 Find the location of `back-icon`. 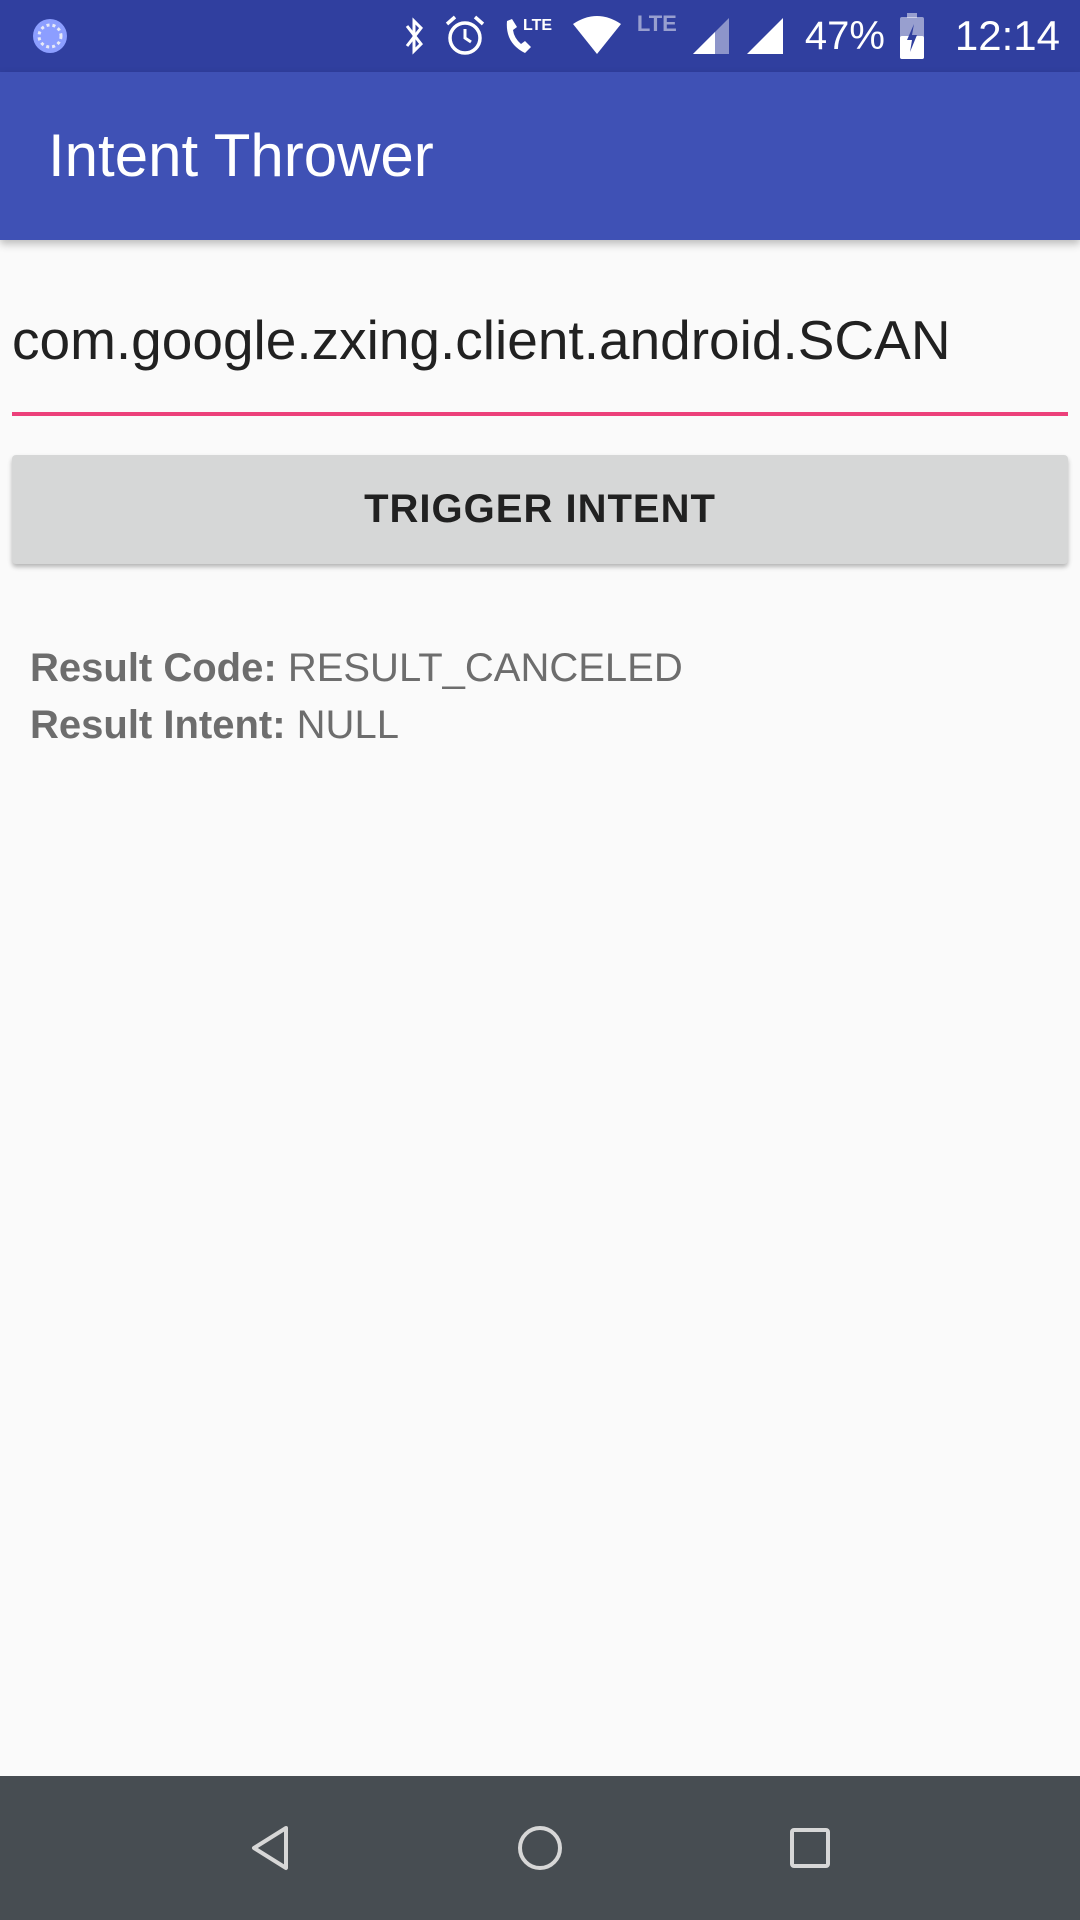

back-icon is located at coordinates (270, 1848).